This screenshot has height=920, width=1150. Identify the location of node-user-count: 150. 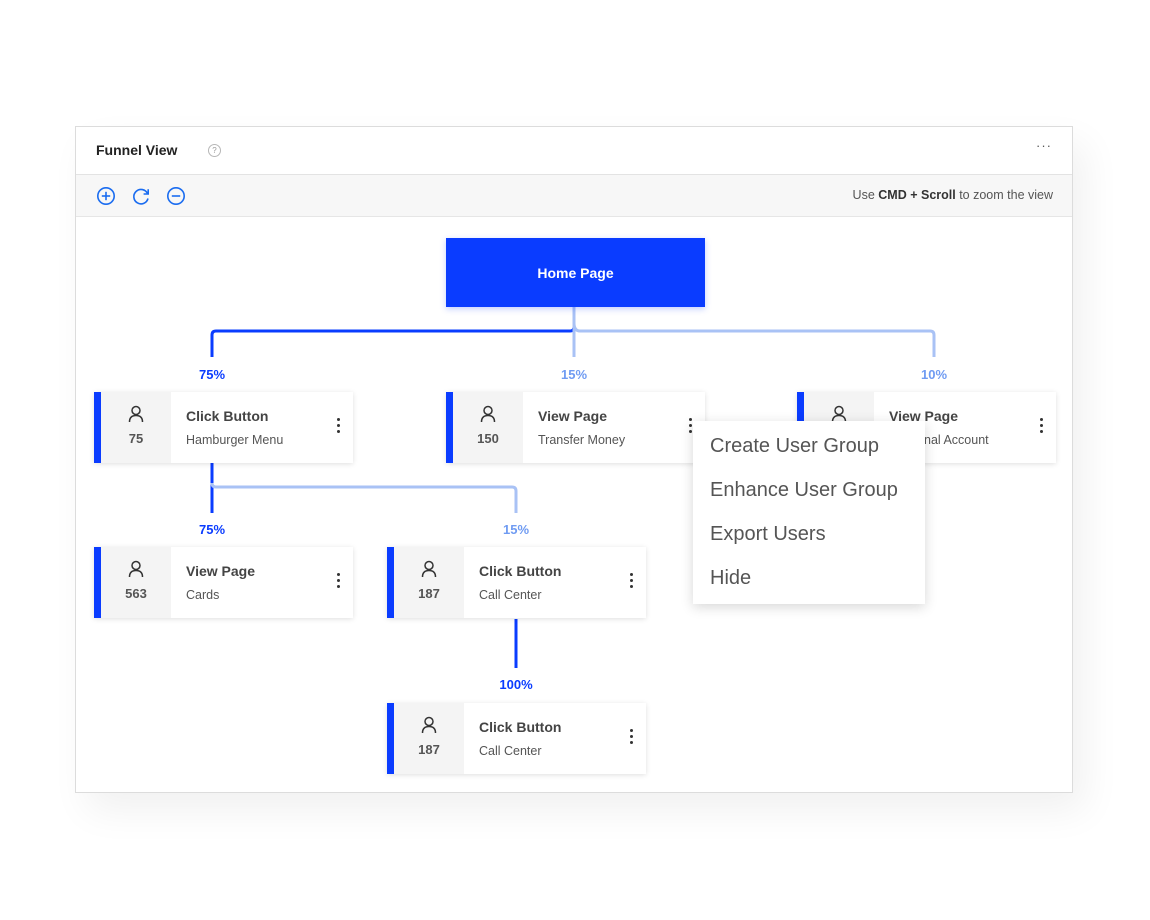
(488, 438).